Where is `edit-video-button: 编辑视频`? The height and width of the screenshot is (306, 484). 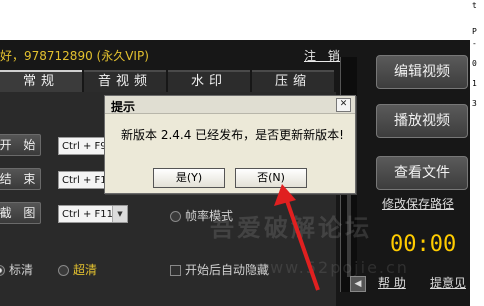
edit-video-button: 编辑视频 is located at coordinates (422, 72).